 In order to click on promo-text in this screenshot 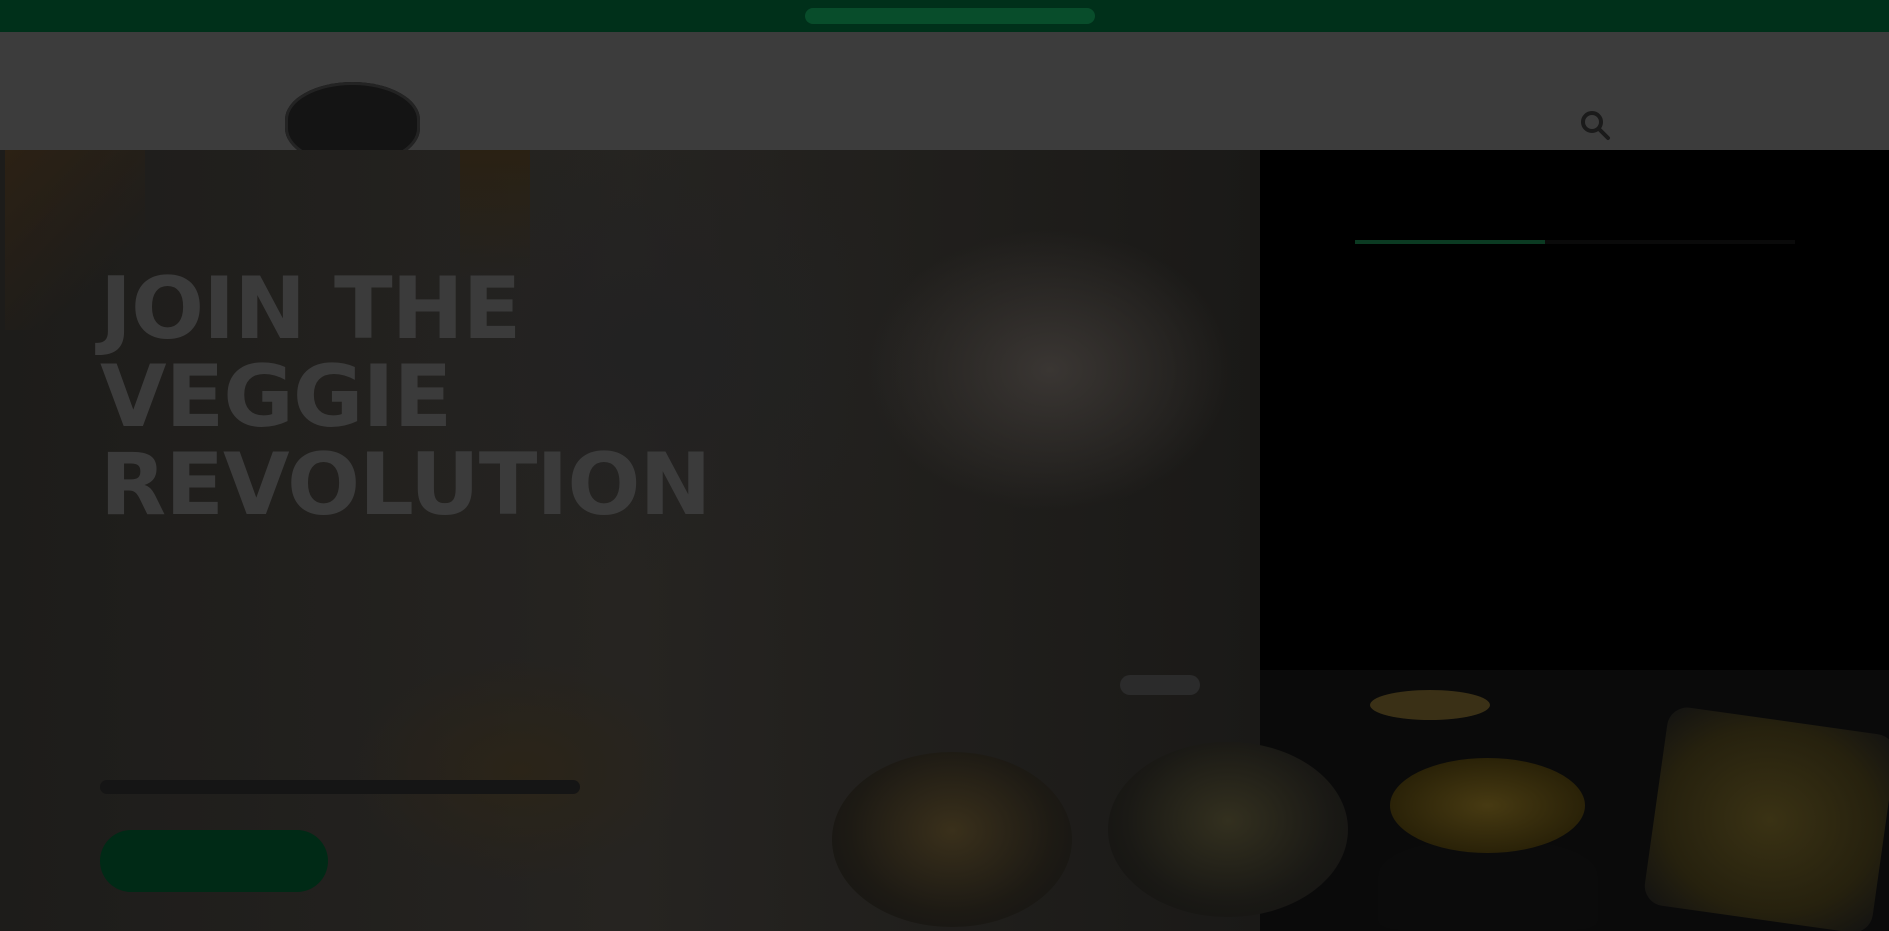, I will do `click(950, 16)`.